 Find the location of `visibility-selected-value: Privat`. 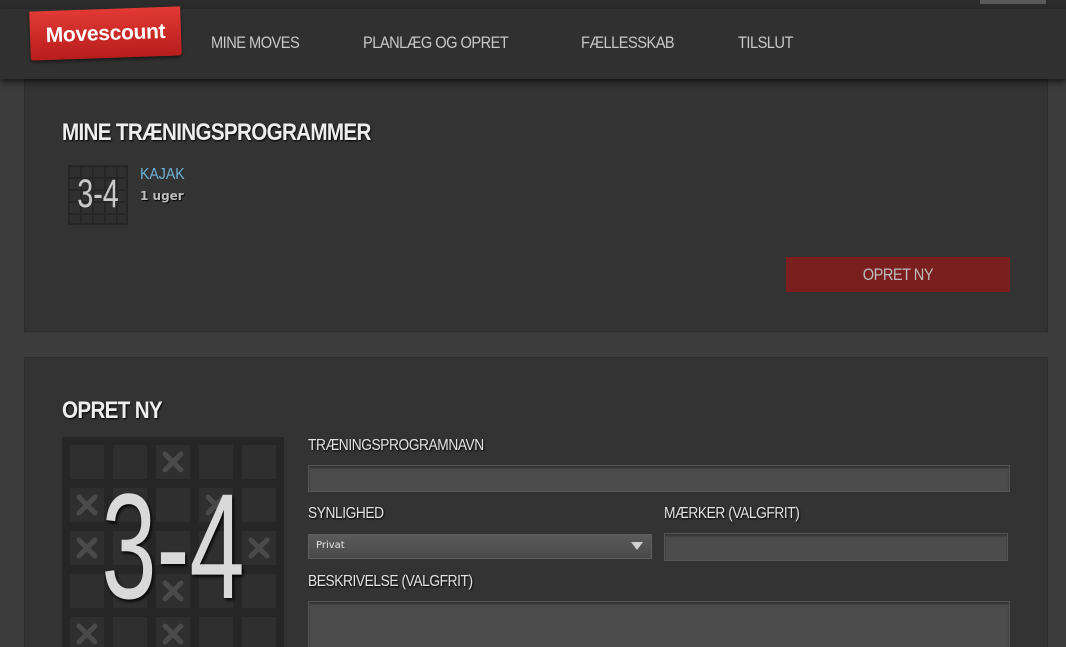

visibility-selected-value: Privat is located at coordinates (330, 545).